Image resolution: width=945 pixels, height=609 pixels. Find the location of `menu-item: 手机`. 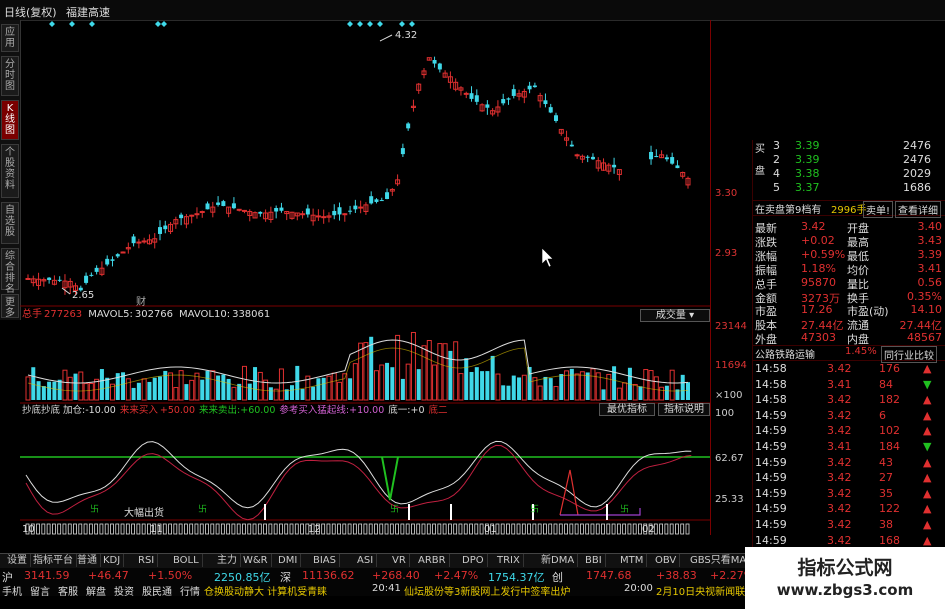

menu-item: 手机 is located at coordinates (12, 592).